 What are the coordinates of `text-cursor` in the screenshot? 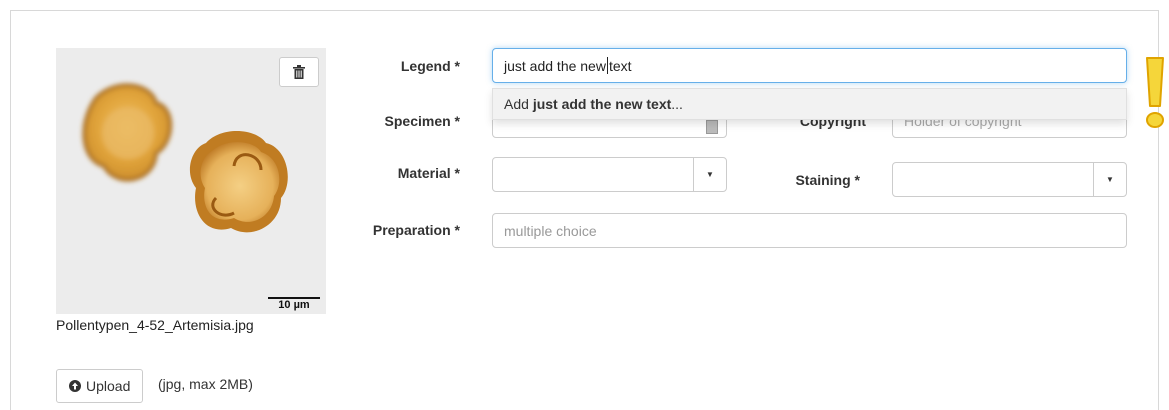 It's located at (607, 65).